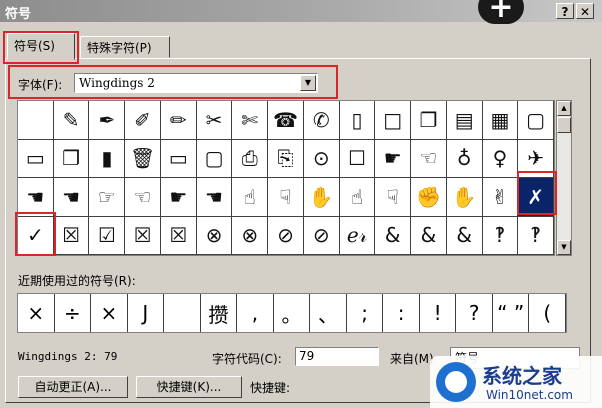  I want to click on symbol-cell: ♀, so click(500, 158).